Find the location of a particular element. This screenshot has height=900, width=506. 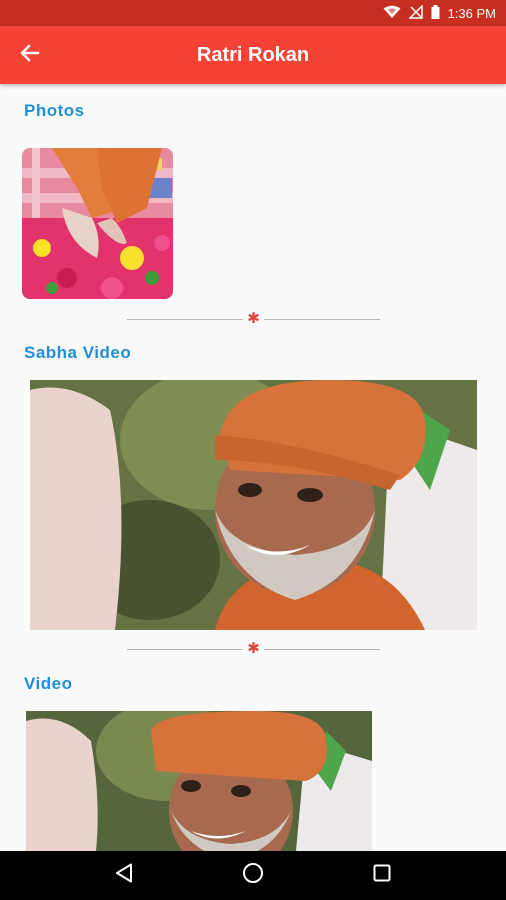

nav-home-button is located at coordinates (253, 876).